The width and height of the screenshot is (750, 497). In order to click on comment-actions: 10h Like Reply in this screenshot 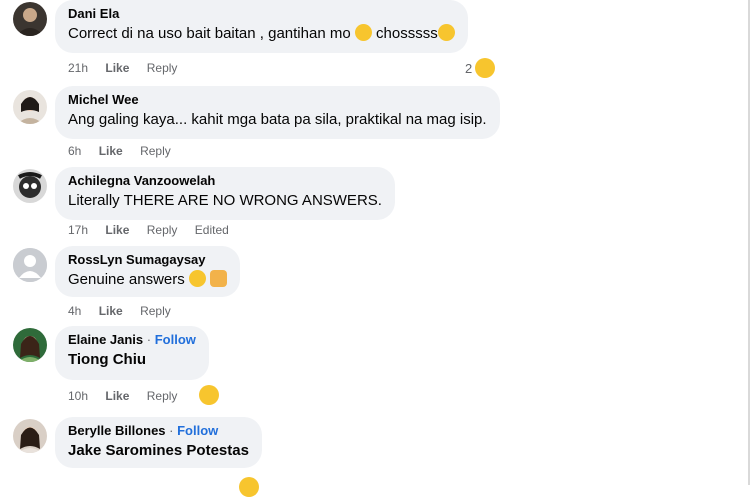, I will do `click(129, 396)`.